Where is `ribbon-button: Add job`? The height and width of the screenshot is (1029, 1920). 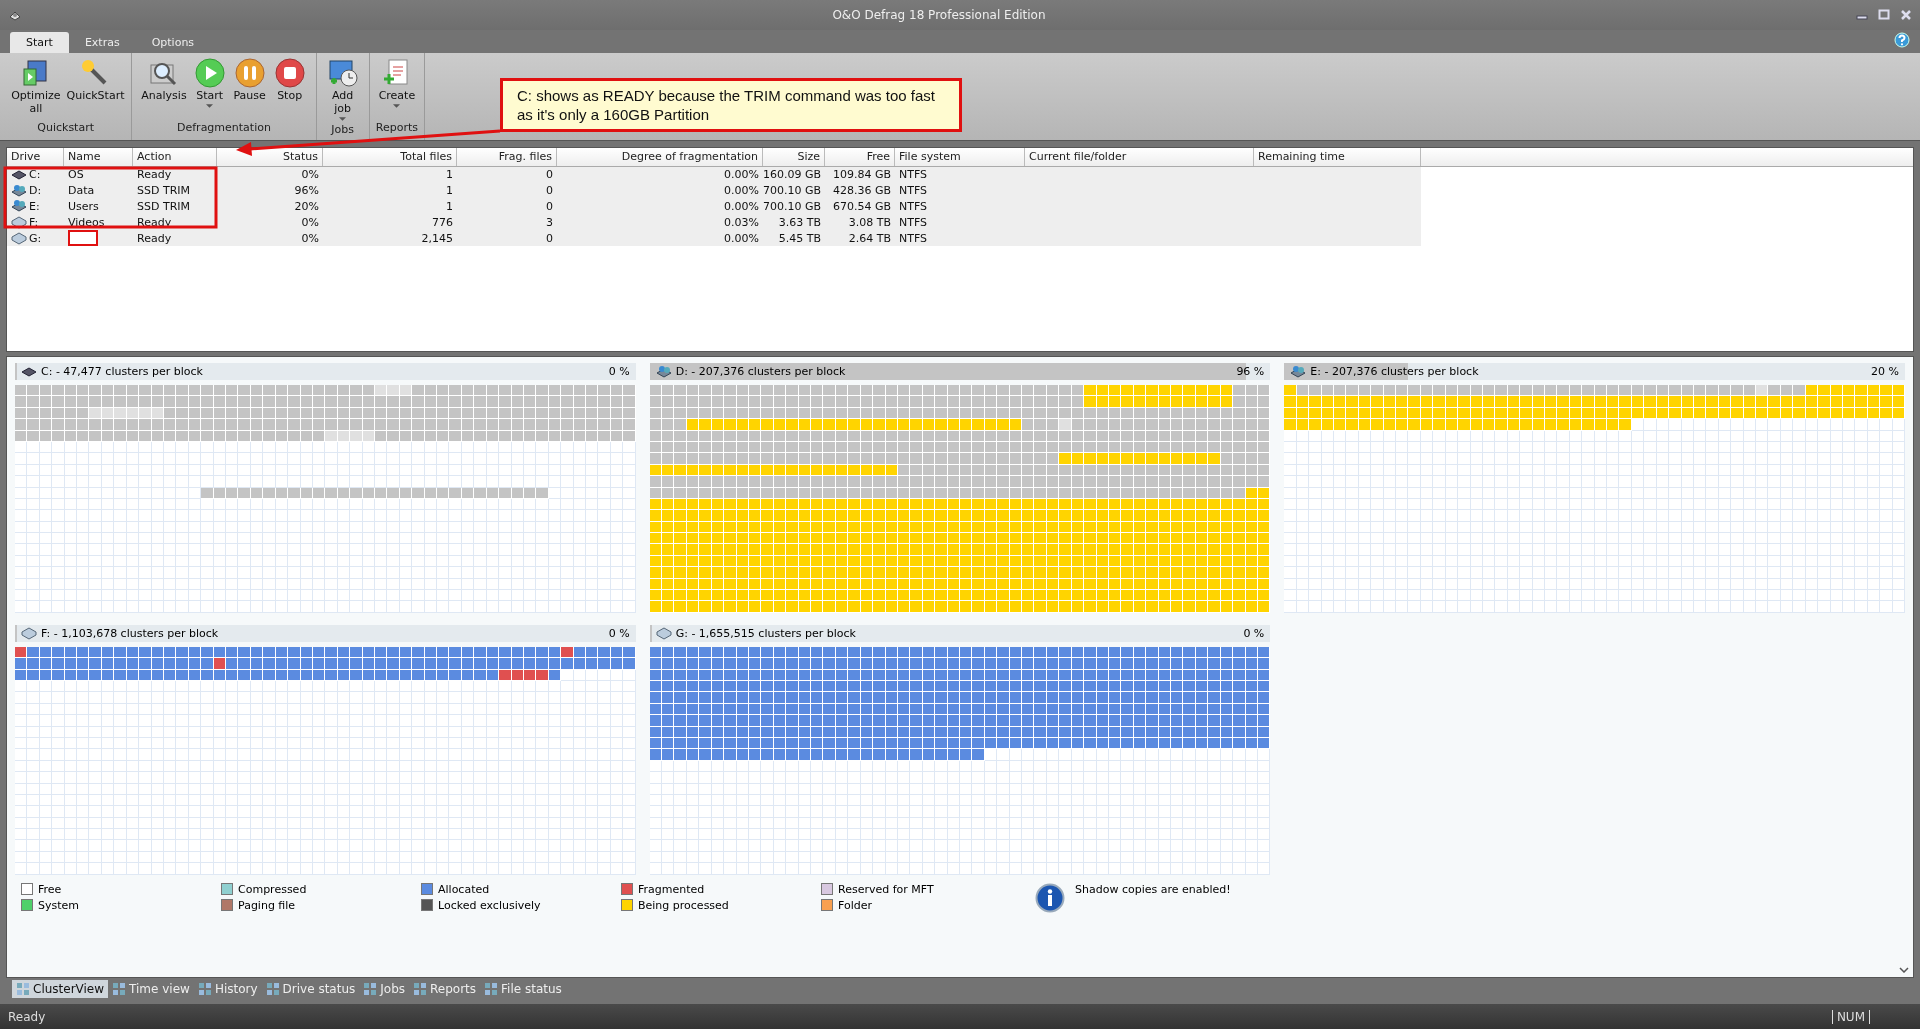 ribbon-button: Add job is located at coordinates (342, 89).